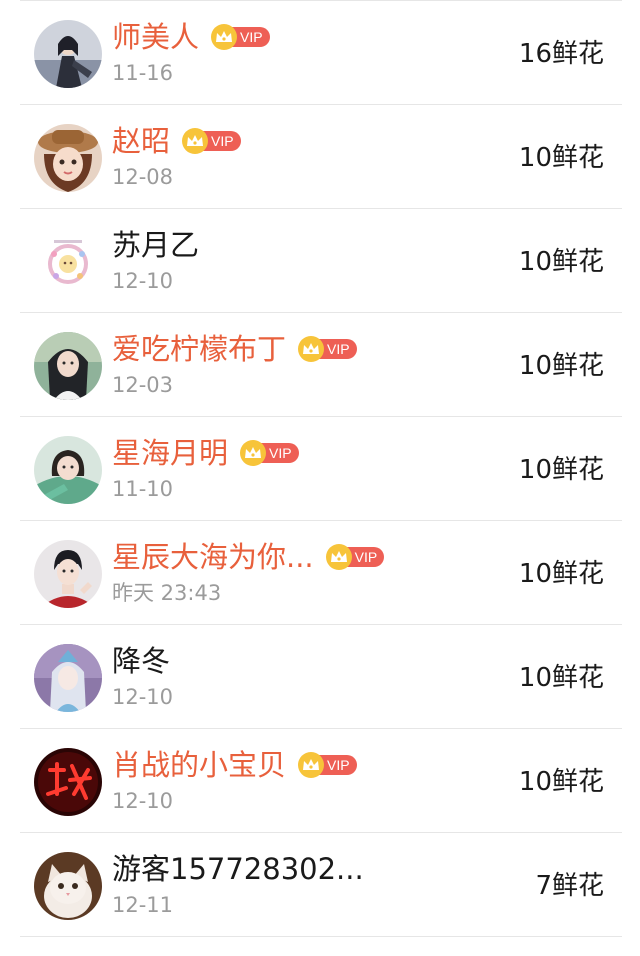 This screenshot has width=640, height=956. What do you see at coordinates (143, 73) in the screenshot?
I see `date-label: 11-16` at bounding box center [143, 73].